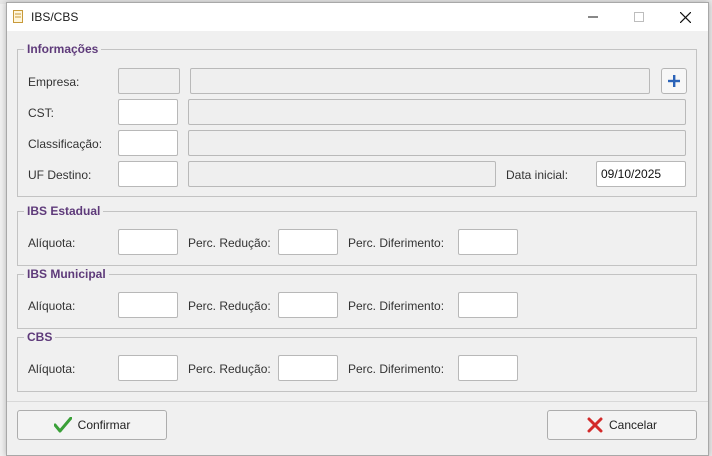 This screenshot has height=456, width=712. What do you see at coordinates (396, 243) in the screenshot?
I see `ibs-estadual-diferimento-label: Perc. Diferimento:` at bounding box center [396, 243].